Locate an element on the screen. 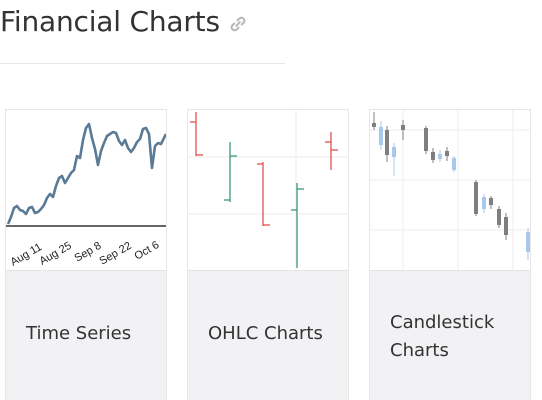 This screenshot has width=542, height=400. heading-divider is located at coordinates (142, 63).